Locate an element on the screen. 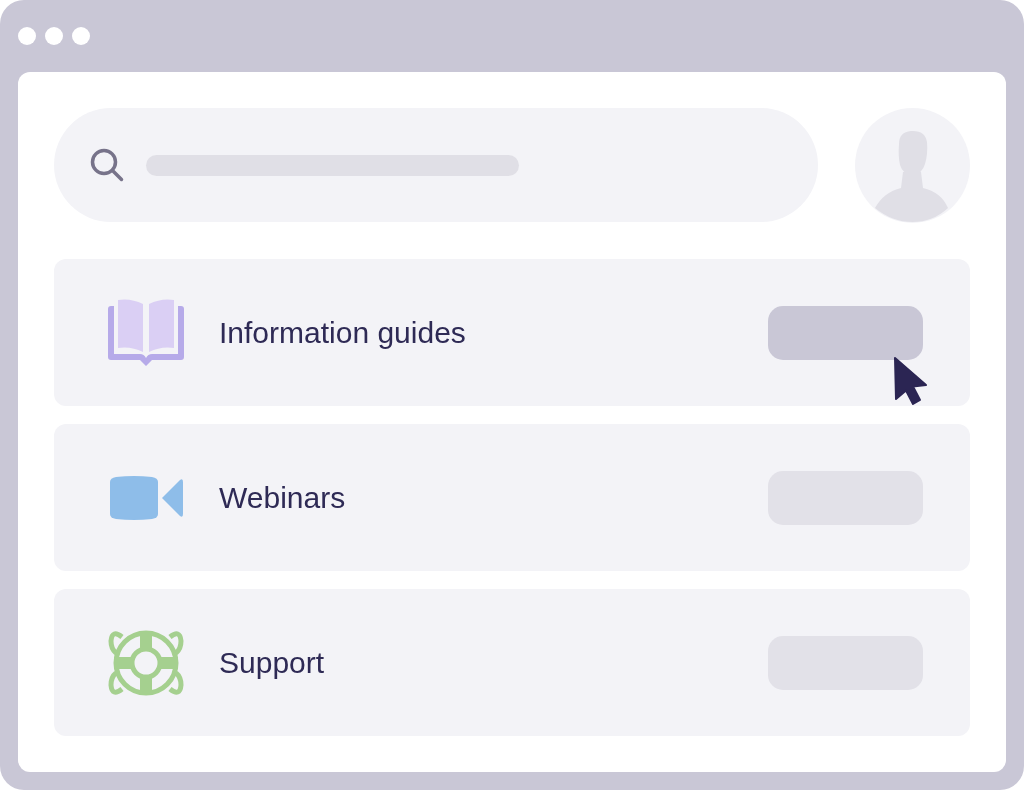 This screenshot has width=1024, height=790. search-icon is located at coordinates (107, 165).